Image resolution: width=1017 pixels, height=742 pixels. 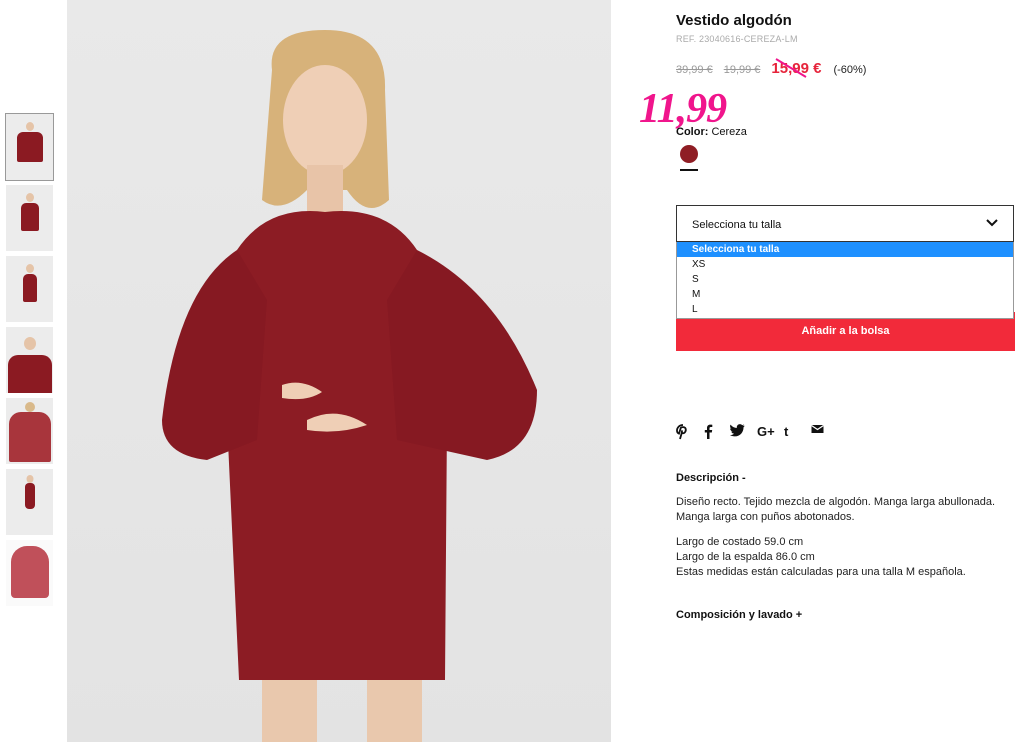 What do you see at coordinates (824, 433) in the screenshot?
I see `email-icon` at bounding box center [824, 433].